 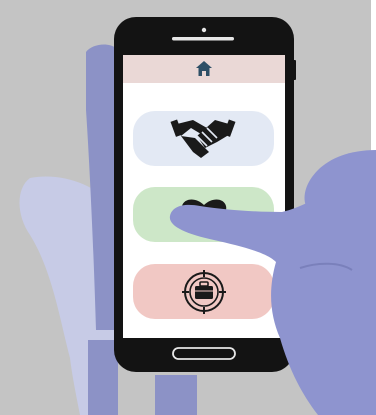 I want to click on speaker-grille, so click(x=203, y=39).